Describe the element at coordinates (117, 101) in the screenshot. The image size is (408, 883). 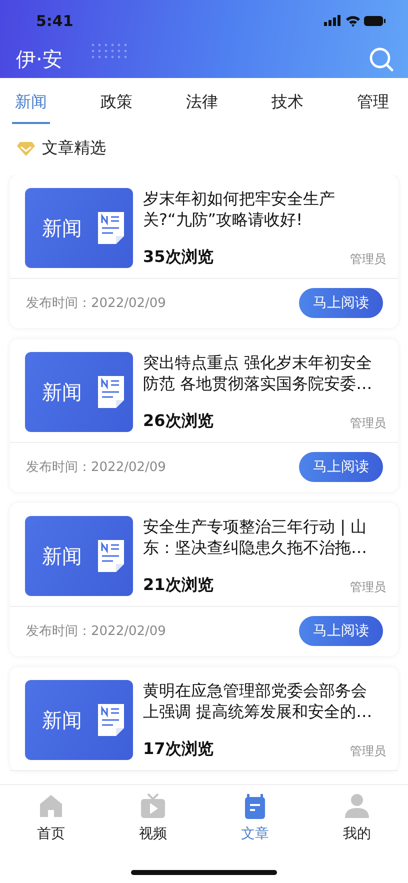
I see `category-tab: 政策` at that location.